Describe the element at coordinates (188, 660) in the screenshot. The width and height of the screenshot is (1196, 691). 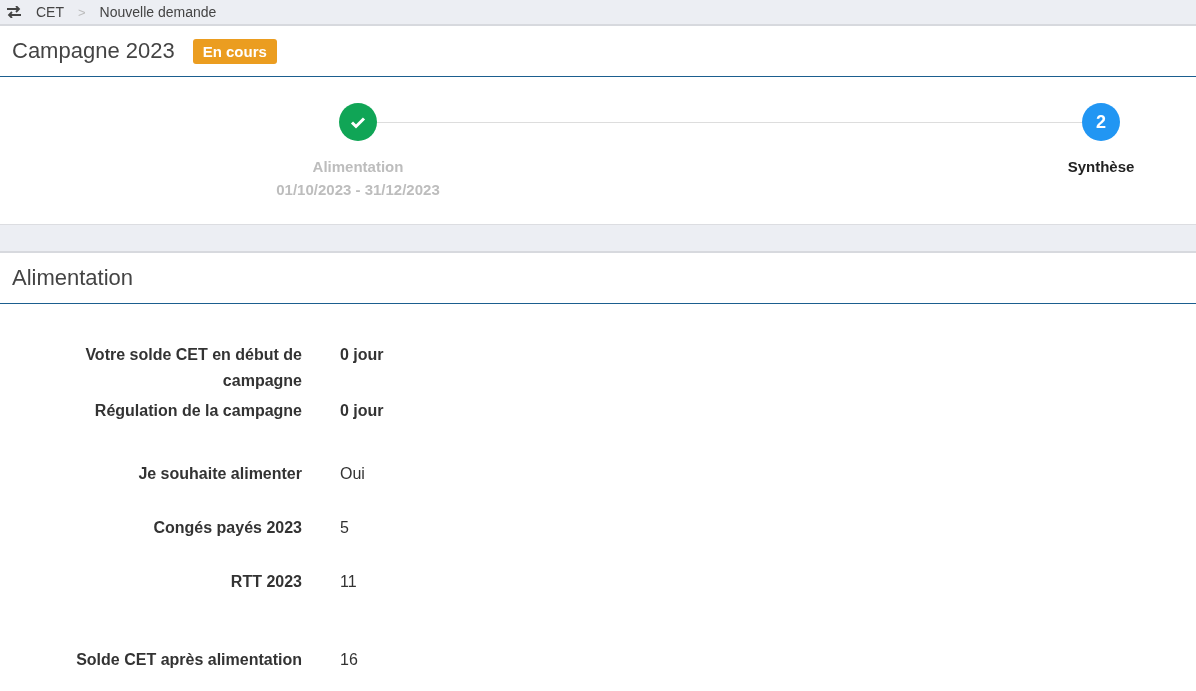
I see `field-label: Solde CET après alimentation` at that location.